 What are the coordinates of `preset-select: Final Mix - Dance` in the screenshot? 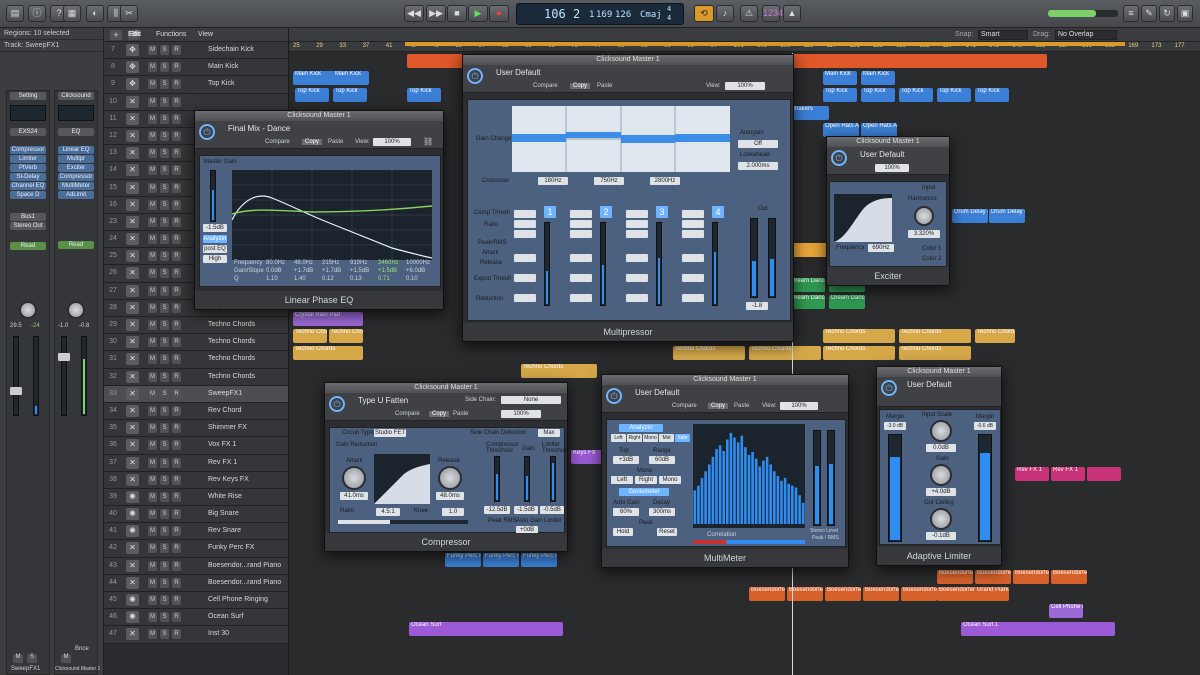 It's located at (259, 128).